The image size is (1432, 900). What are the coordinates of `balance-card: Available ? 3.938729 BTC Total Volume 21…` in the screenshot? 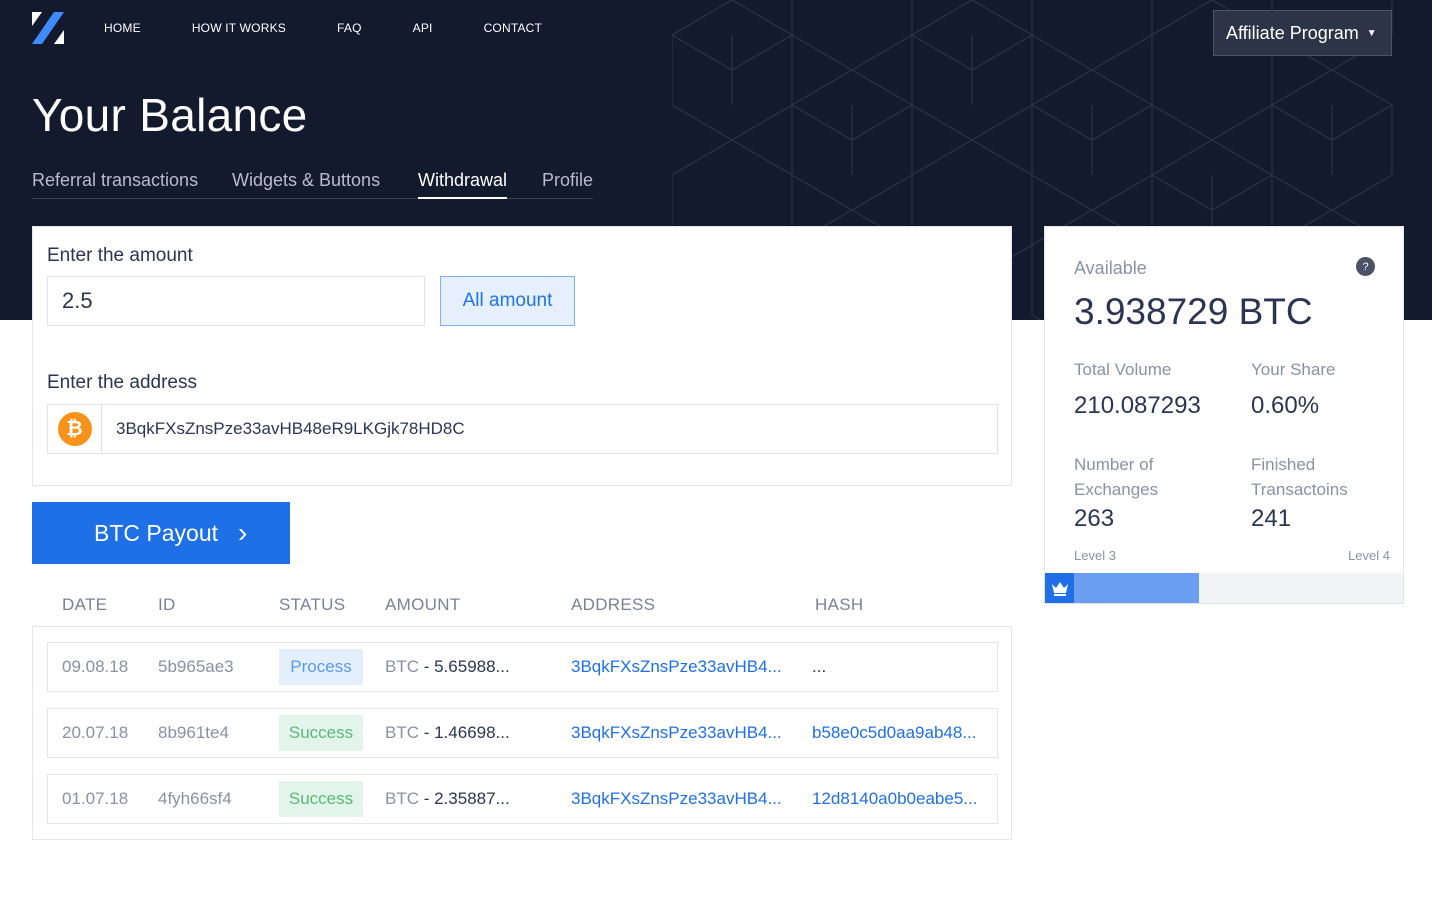 It's located at (1224, 415).